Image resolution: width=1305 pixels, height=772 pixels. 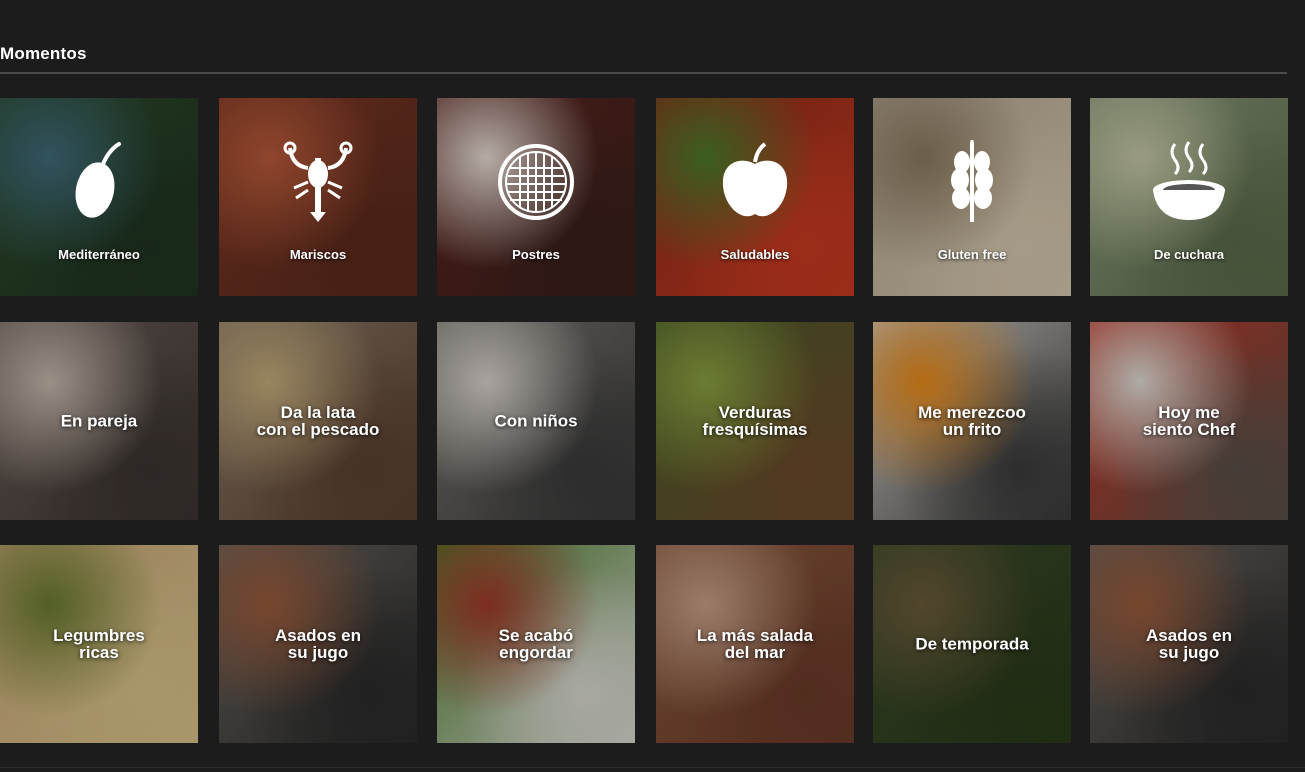 I want to click on tile-label-line: engordar, so click(x=536, y=652).